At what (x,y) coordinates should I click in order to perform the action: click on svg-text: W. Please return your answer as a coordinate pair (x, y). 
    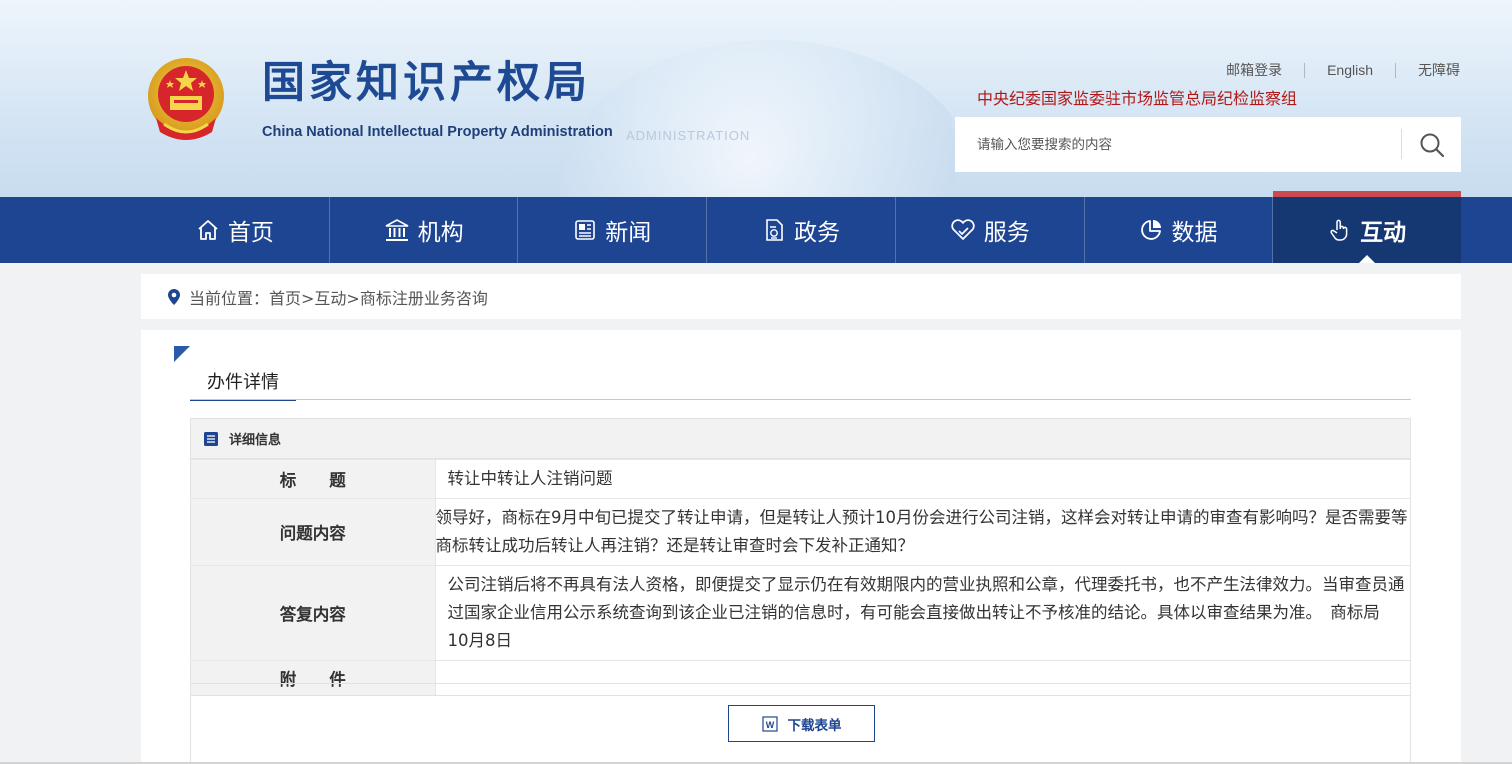
    Looking at the image, I should click on (769, 725).